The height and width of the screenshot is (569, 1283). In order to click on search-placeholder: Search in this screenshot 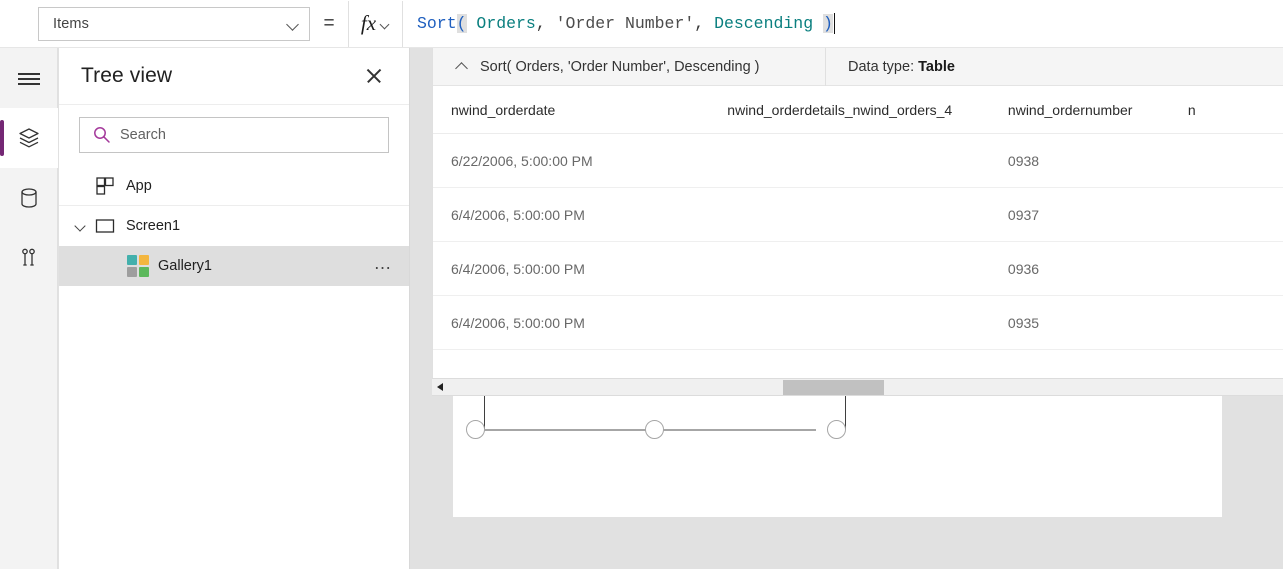, I will do `click(143, 135)`.